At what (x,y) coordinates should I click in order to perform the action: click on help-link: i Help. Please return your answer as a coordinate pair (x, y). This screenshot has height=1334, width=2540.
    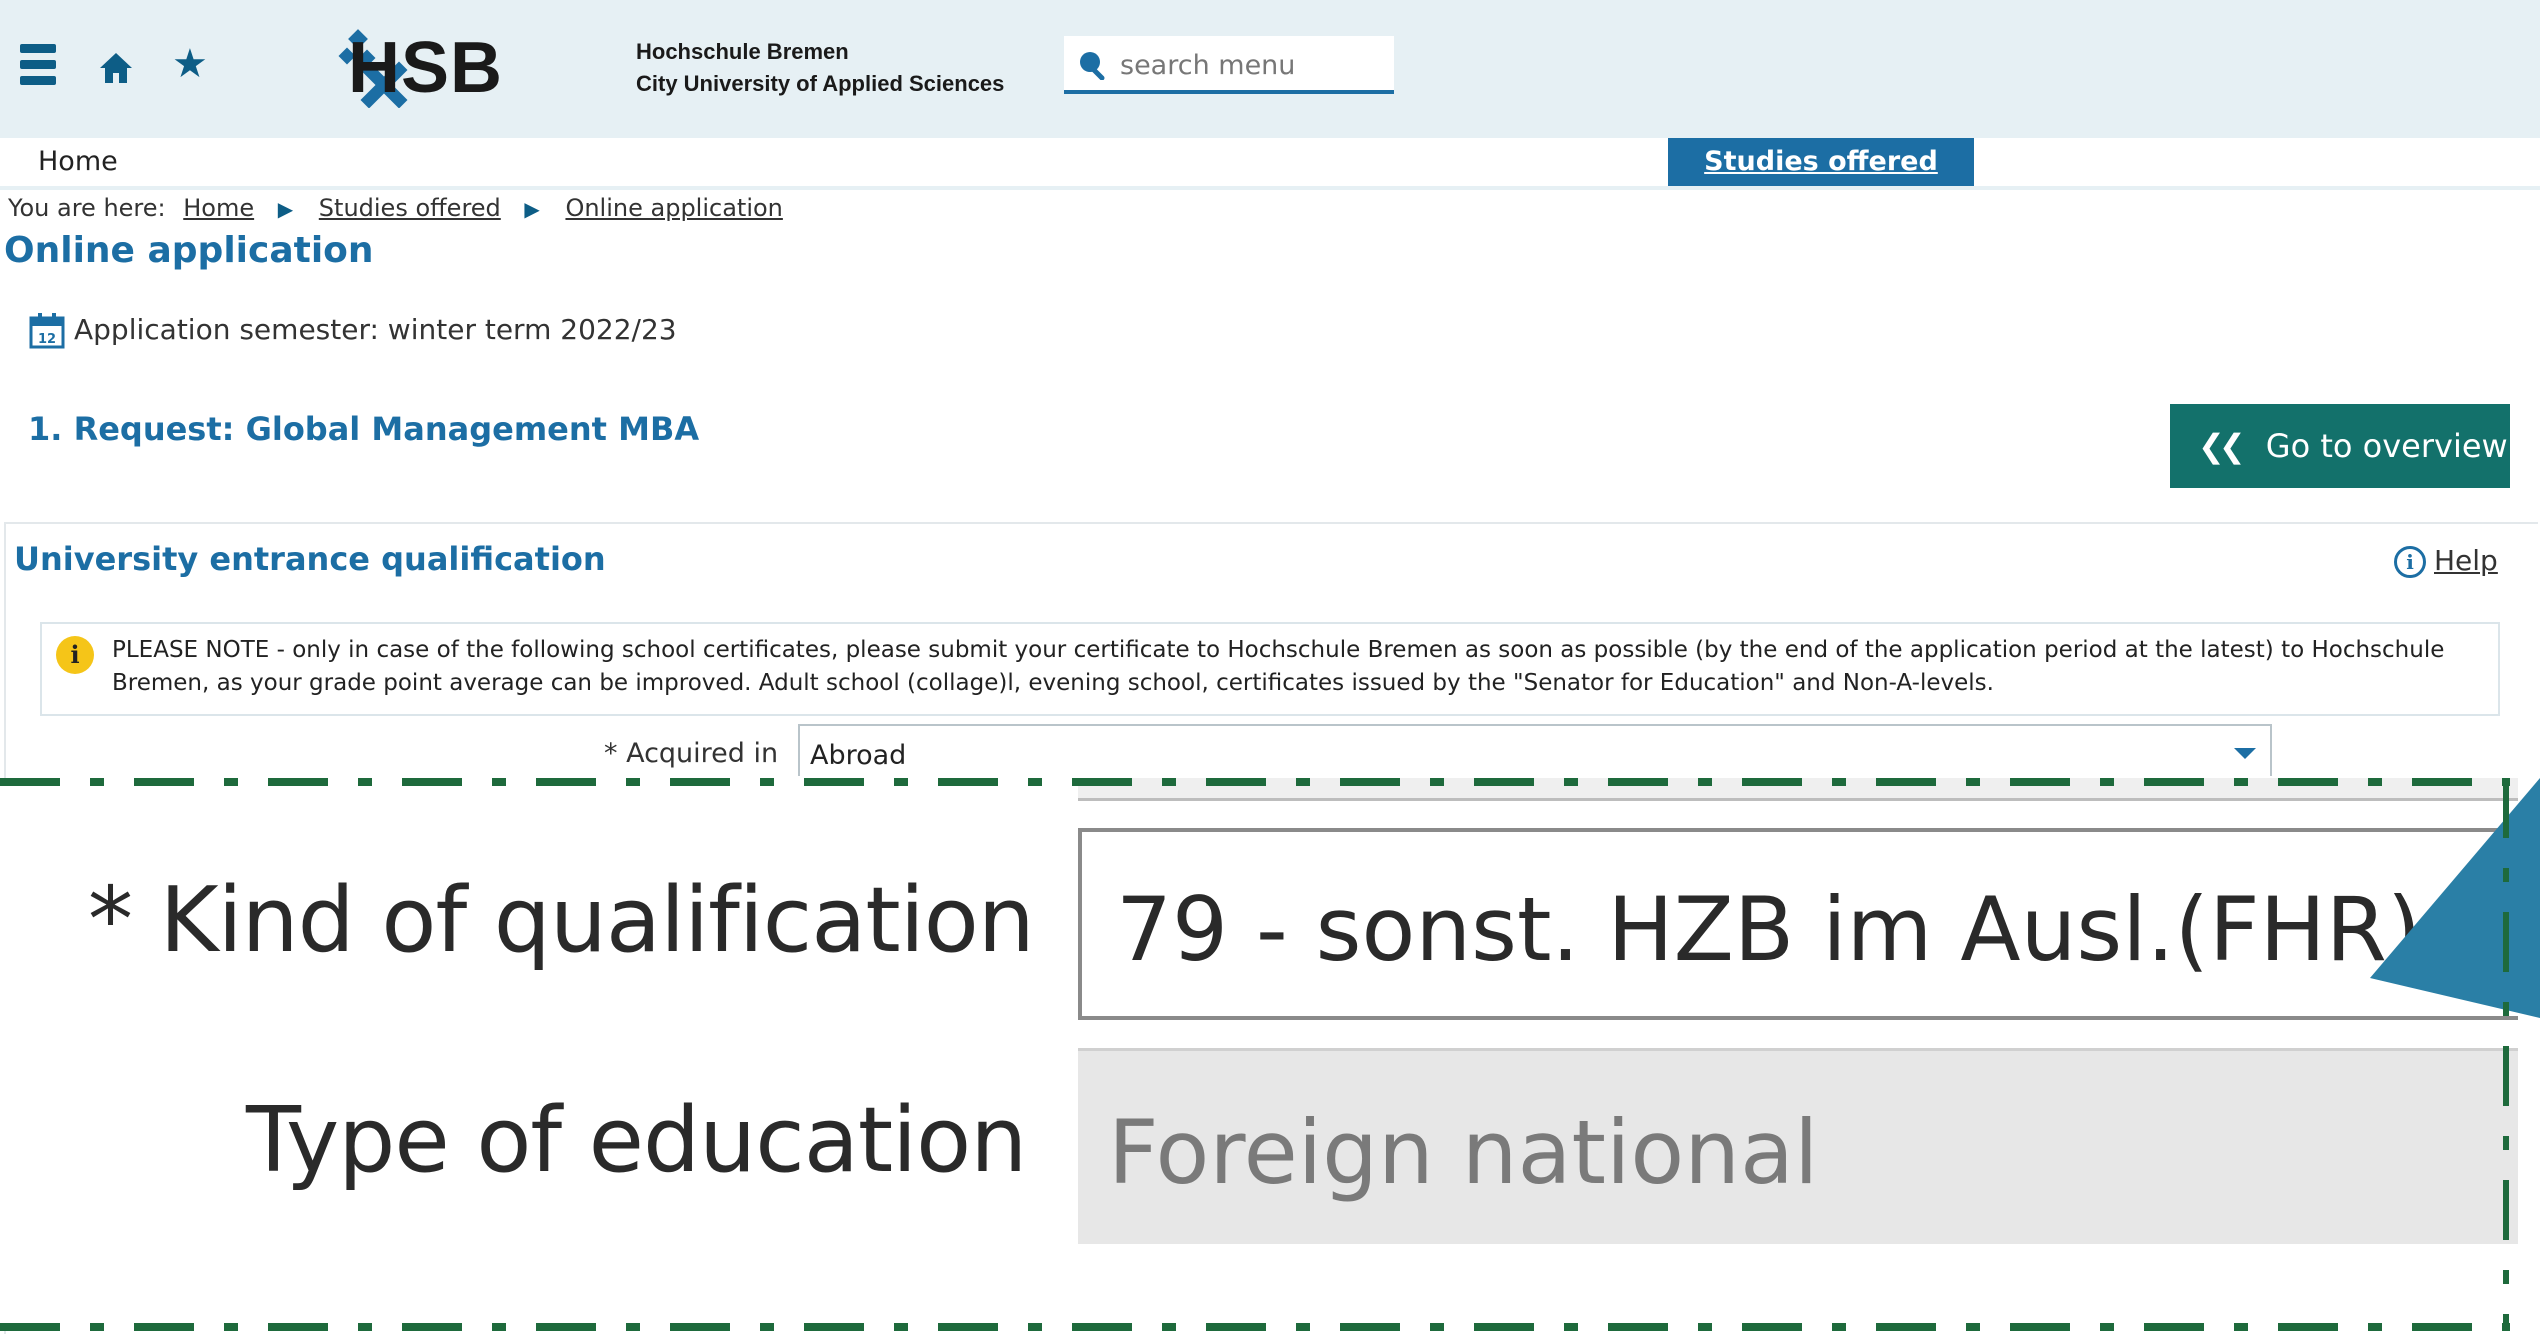
    Looking at the image, I should click on (2446, 561).